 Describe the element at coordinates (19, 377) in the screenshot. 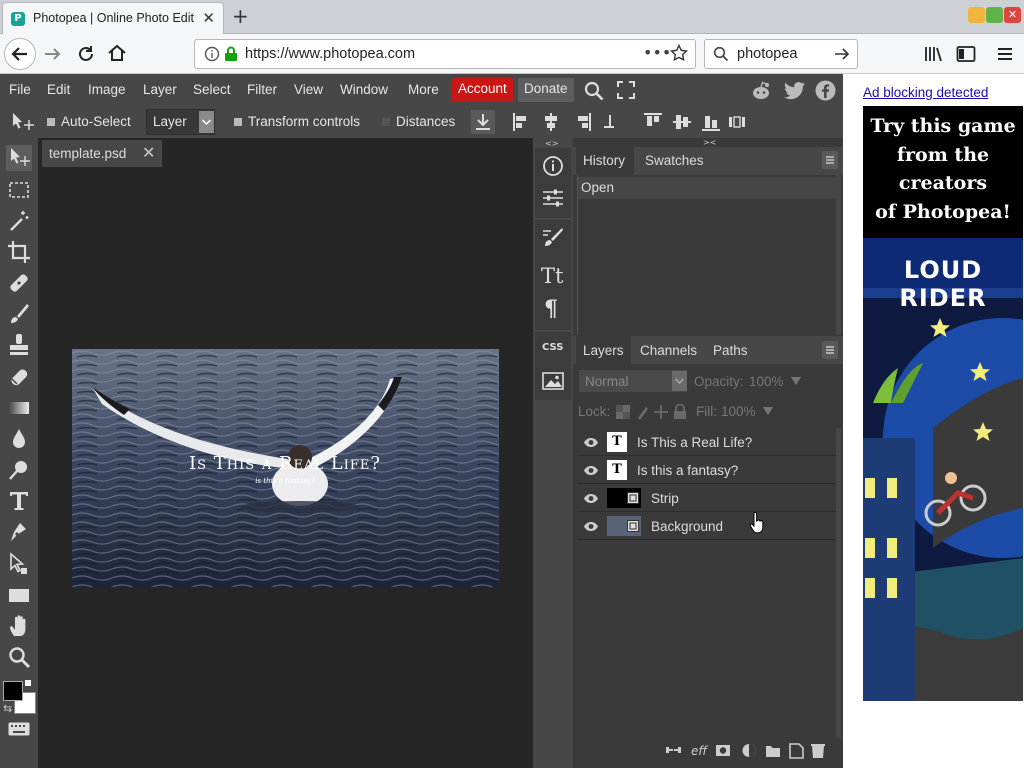

I see `eraser-tool-icon` at that location.